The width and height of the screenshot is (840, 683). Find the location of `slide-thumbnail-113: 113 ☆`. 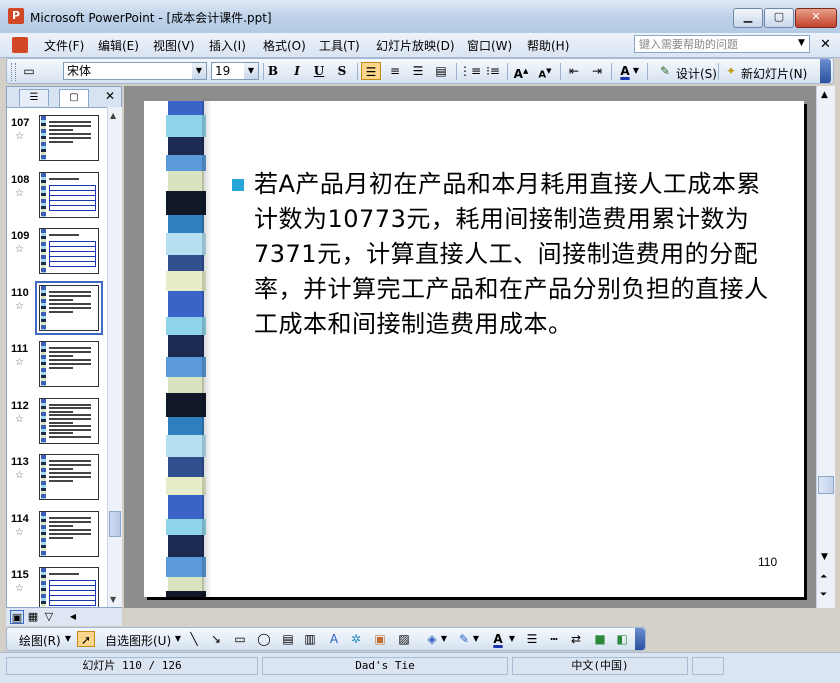

slide-thumbnail-113: 113 ☆ is located at coordinates (57, 480).